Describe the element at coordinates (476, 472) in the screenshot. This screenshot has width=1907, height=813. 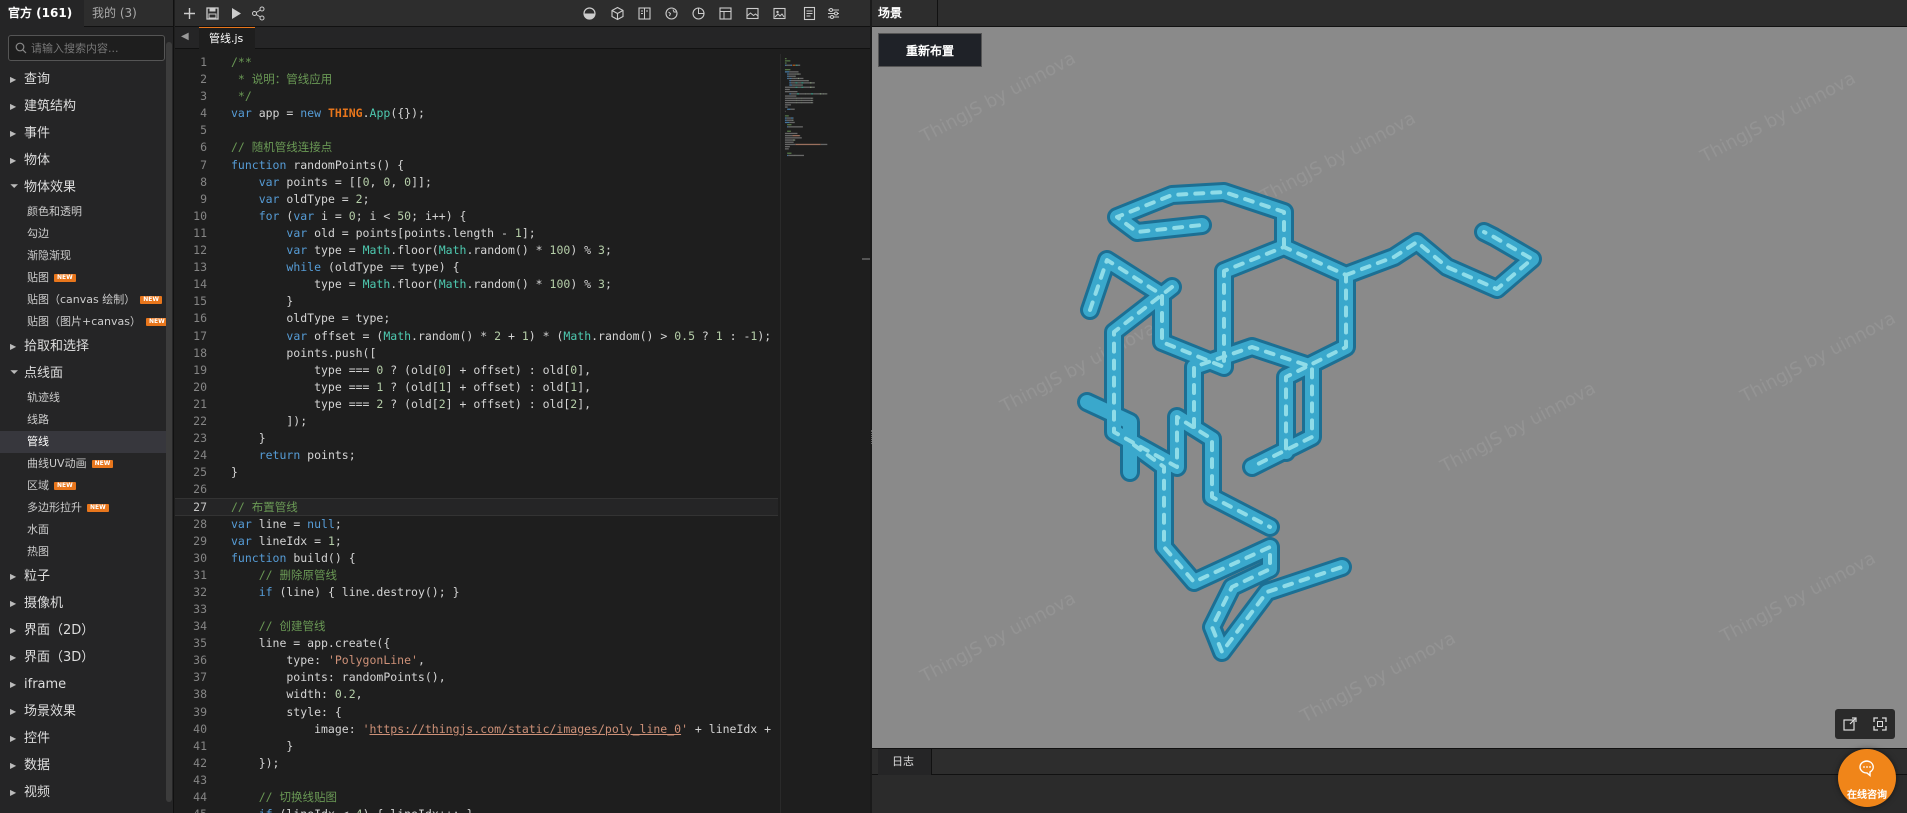
I see `code-line: 25}` at that location.